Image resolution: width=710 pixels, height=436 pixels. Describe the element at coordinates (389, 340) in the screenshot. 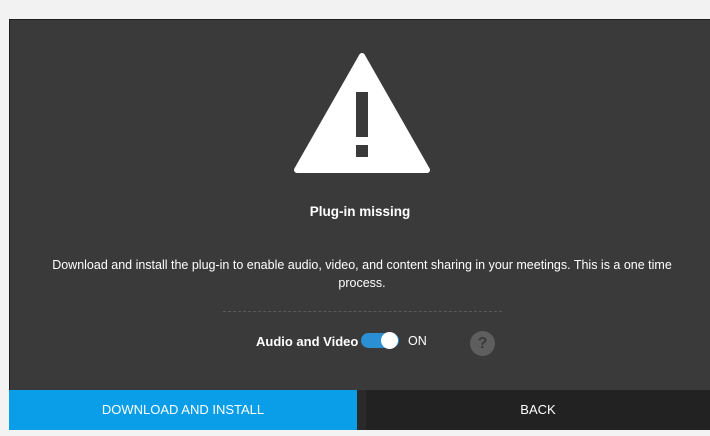

I see `toggle-knob` at that location.